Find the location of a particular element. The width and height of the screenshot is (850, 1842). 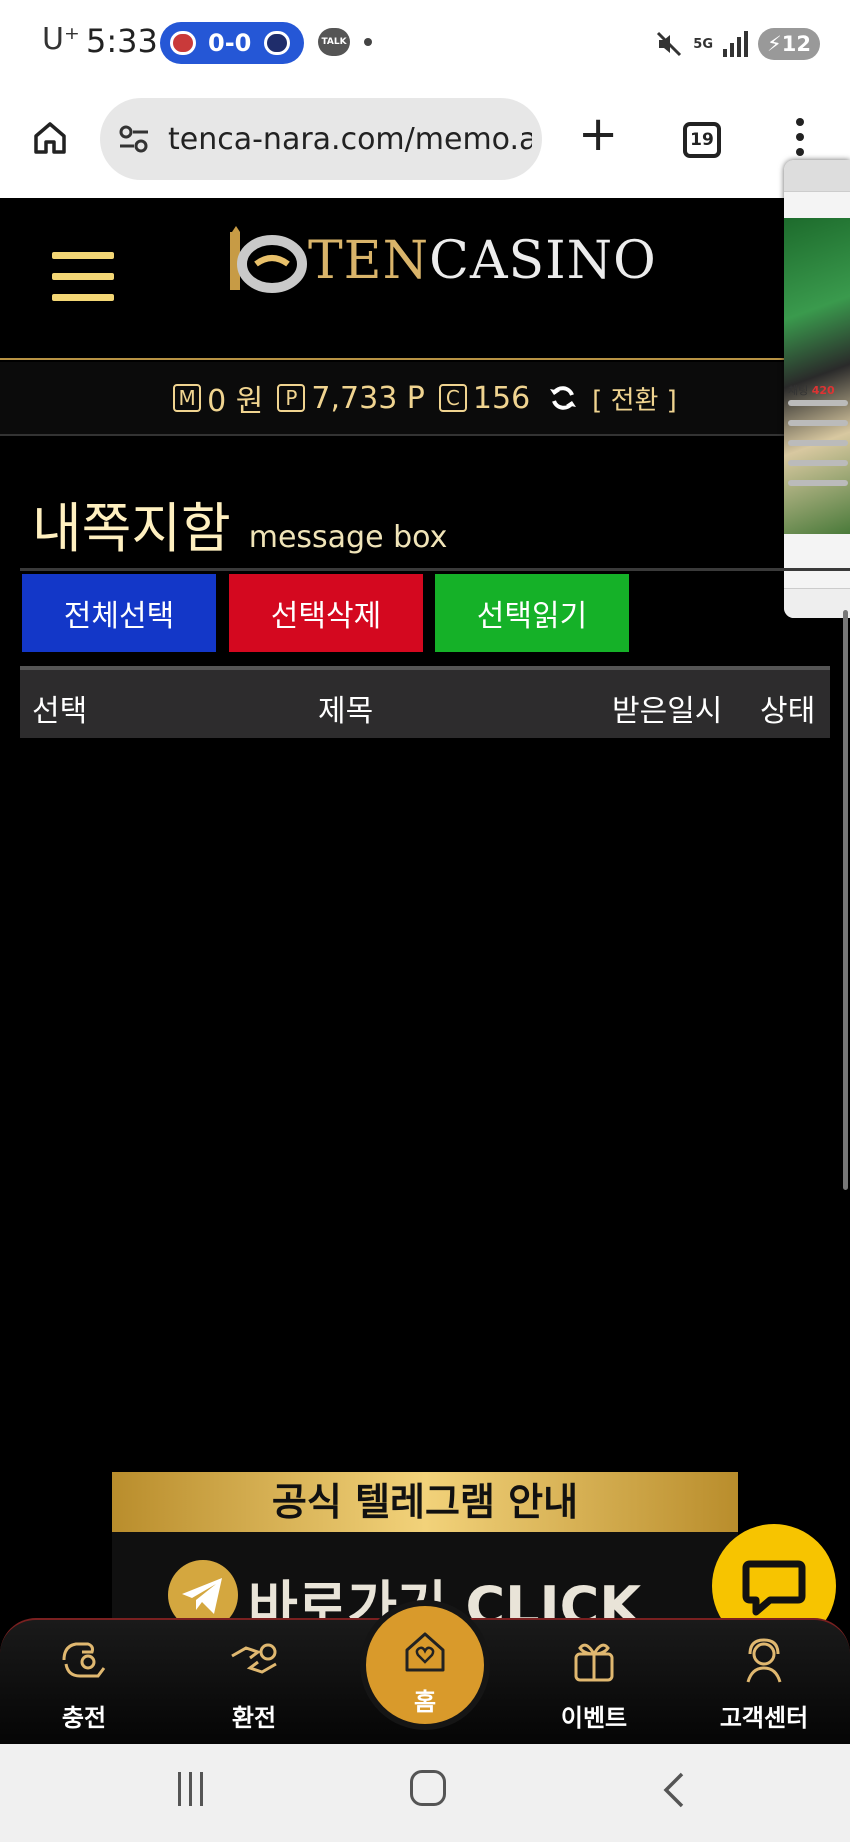

network-type: 5G is located at coordinates (703, 44).